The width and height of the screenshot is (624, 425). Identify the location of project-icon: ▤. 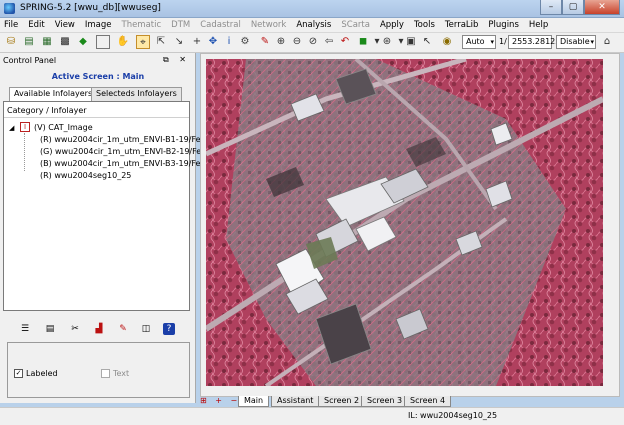
(29, 42).